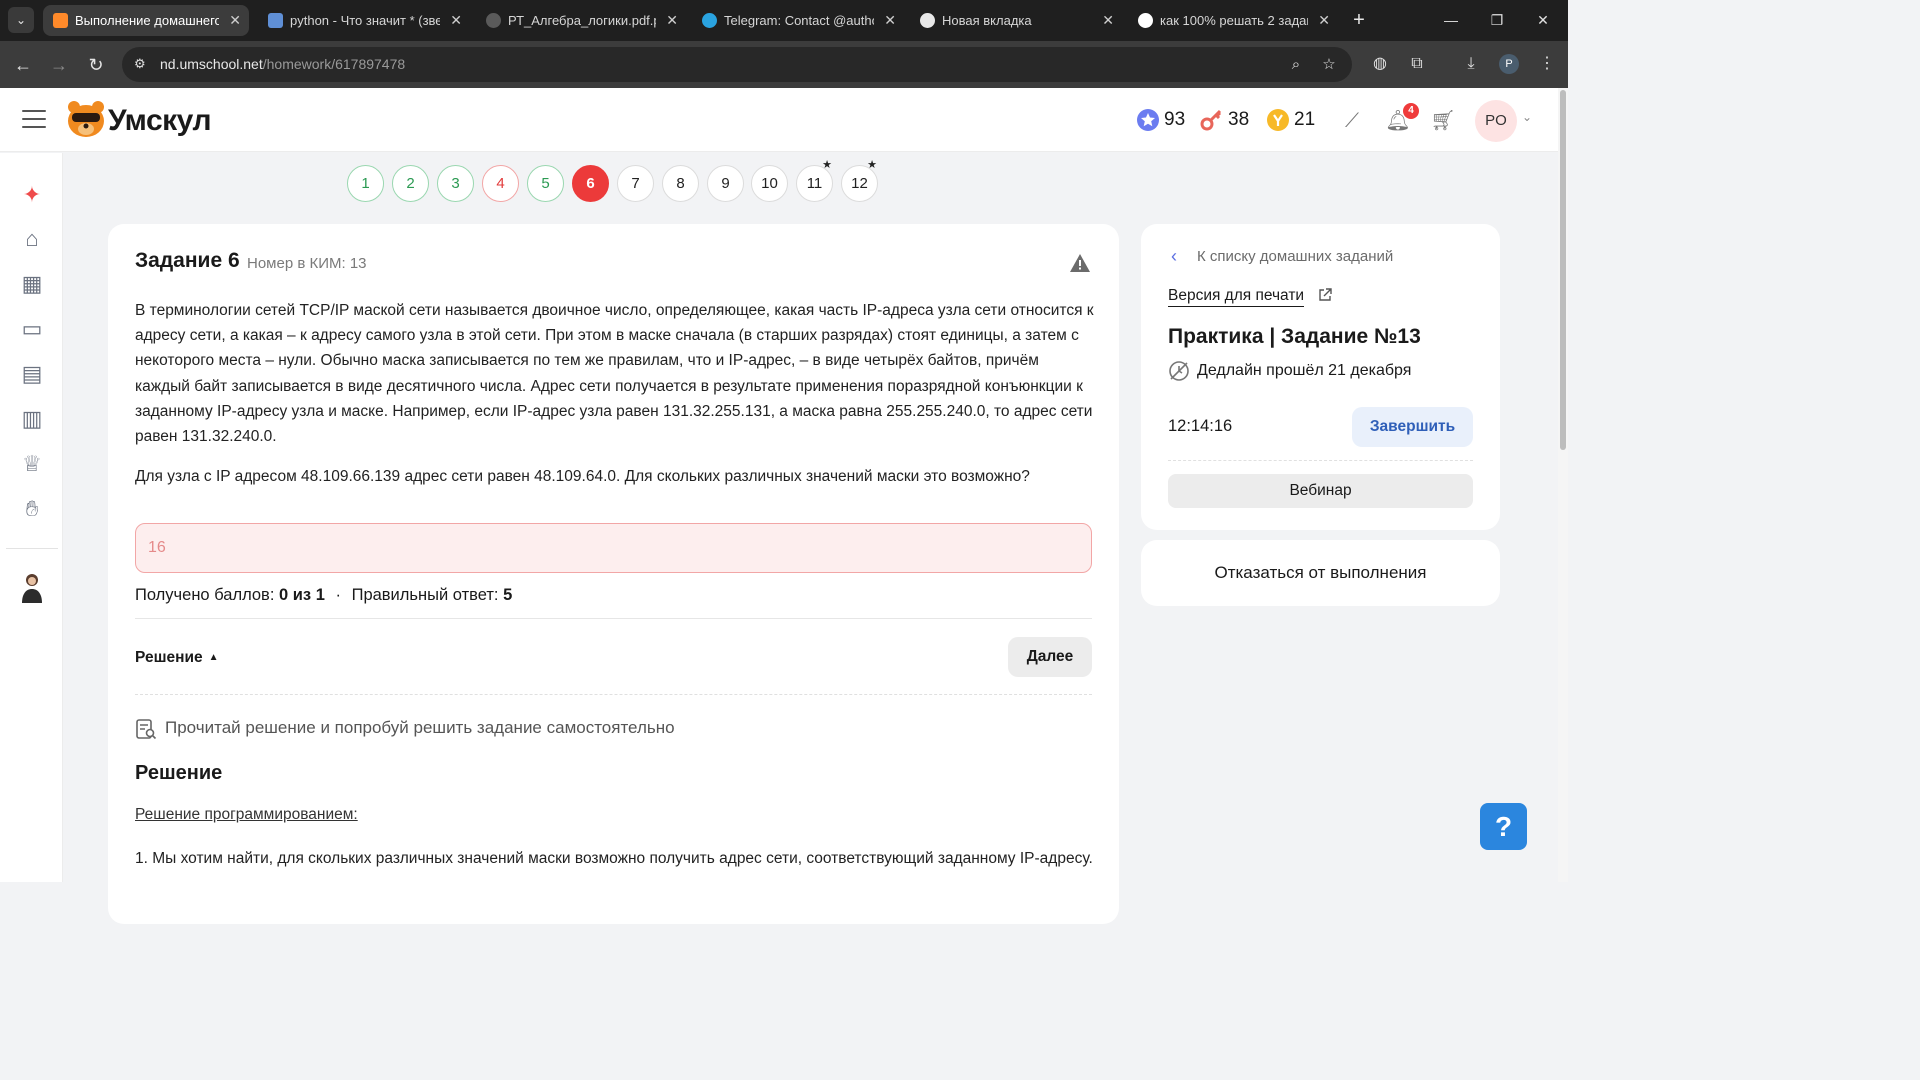 This screenshot has width=1920, height=1080. What do you see at coordinates (1211, 120) in the screenshot?
I see `key-icon` at bounding box center [1211, 120].